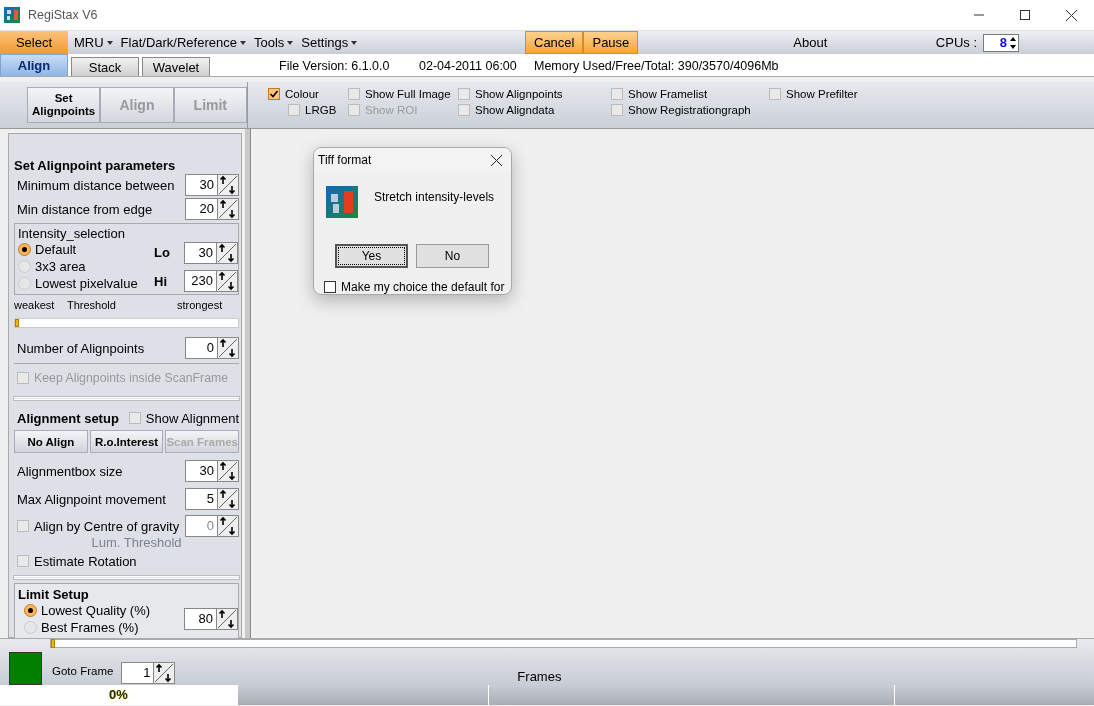 The image size is (1094, 706). What do you see at coordinates (119, 695) in the screenshot?
I see `progress-text: 0%` at bounding box center [119, 695].